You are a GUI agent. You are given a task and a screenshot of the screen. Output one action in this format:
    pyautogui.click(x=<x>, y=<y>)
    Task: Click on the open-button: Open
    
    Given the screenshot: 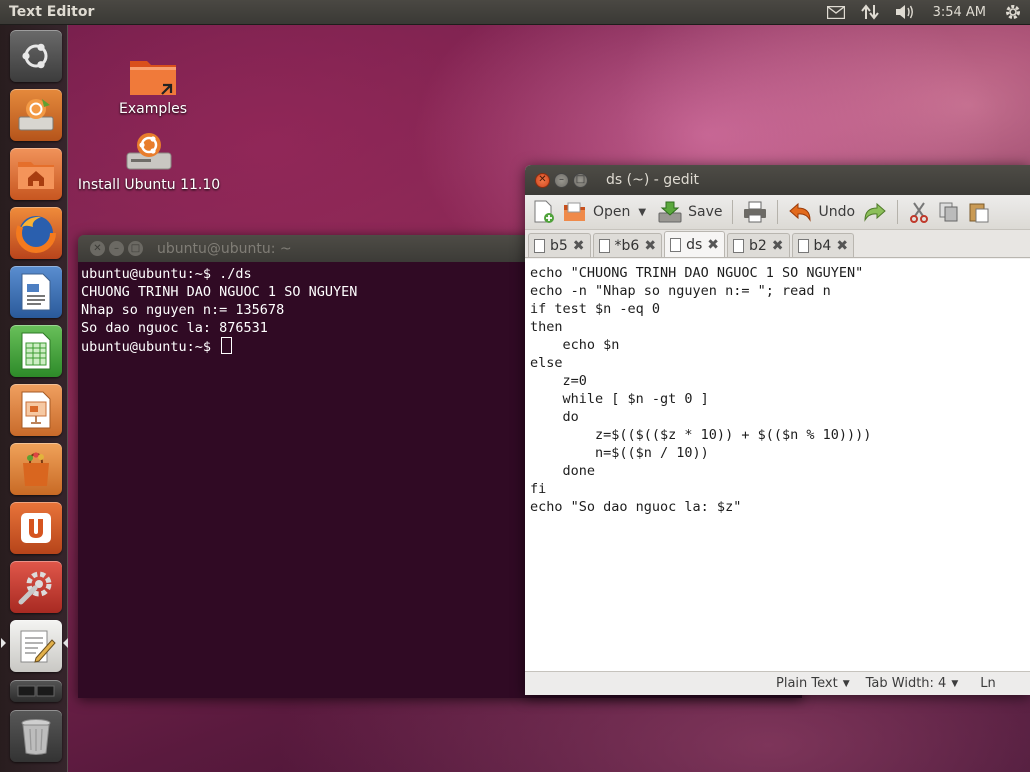 What is the action you would take?
    pyautogui.click(x=596, y=212)
    